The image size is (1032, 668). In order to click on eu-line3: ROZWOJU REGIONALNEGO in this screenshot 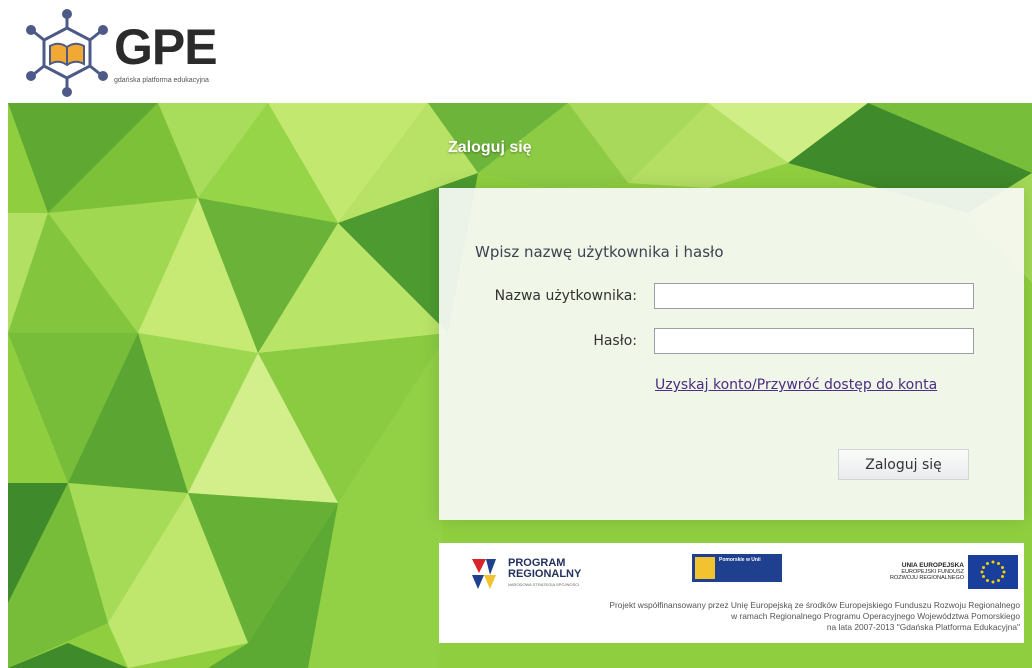, I will do `click(927, 578)`.